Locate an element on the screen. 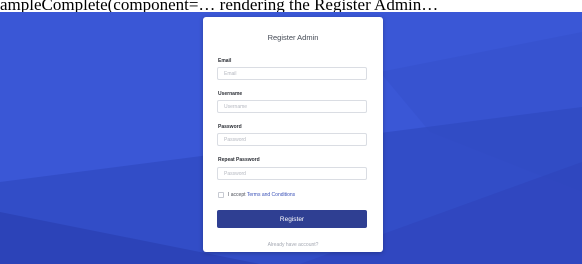 Image resolution: width=582 pixels, height=264 pixels. repeat-password-field is located at coordinates (292, 173).